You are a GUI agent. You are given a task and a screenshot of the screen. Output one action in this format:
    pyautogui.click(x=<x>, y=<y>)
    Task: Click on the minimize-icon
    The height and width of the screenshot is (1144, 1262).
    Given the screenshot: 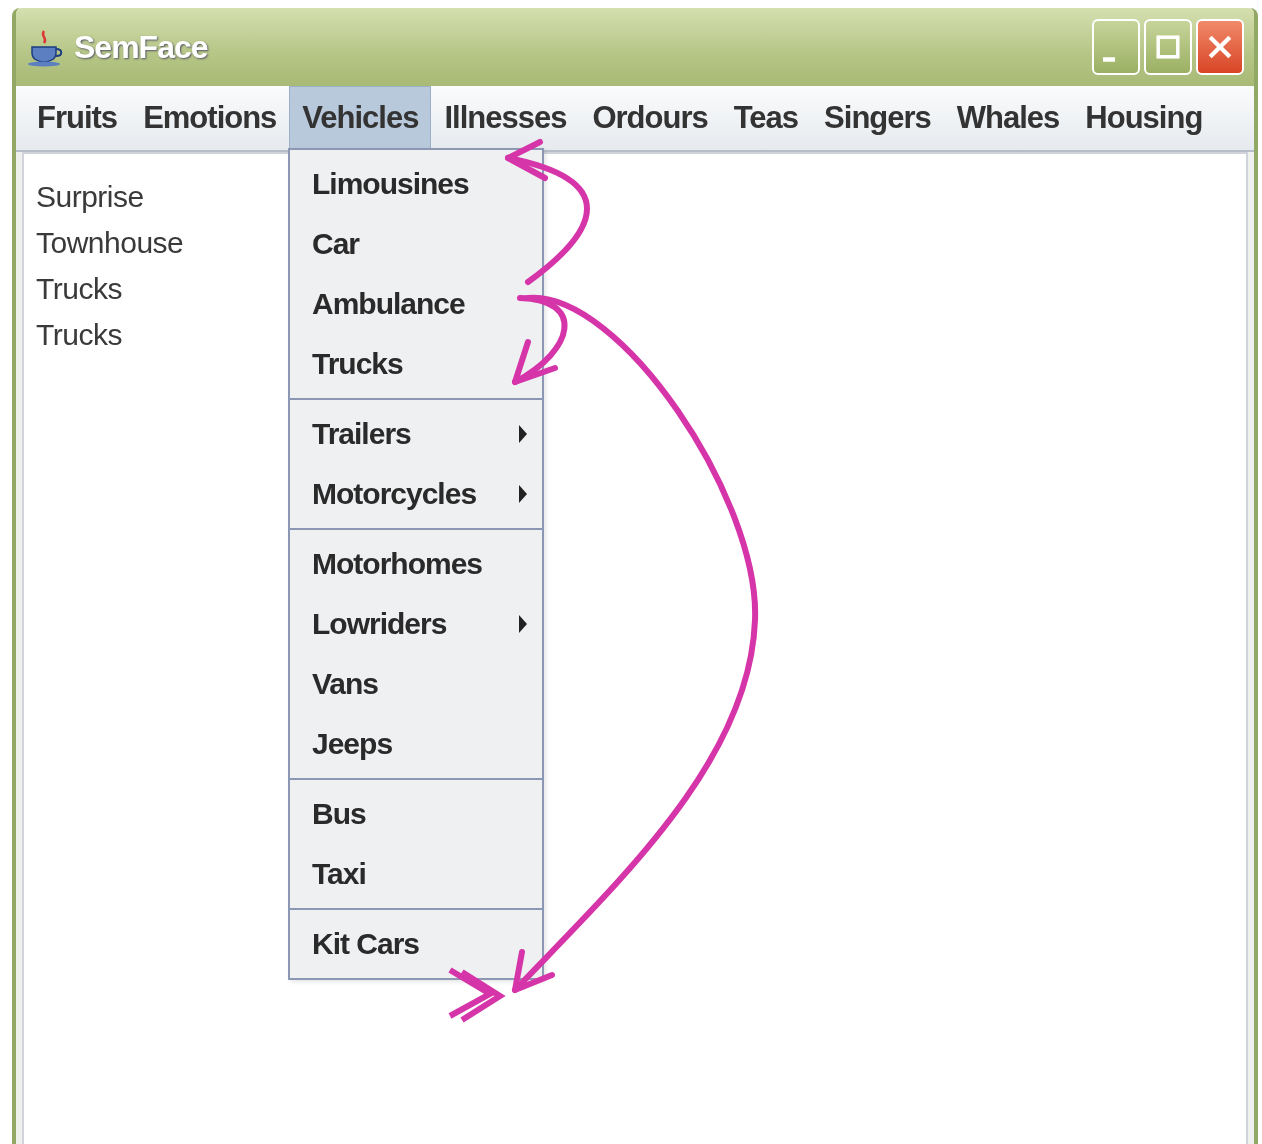 What is the action you would take?
    pyautogui.click(x=1109, y=59)
    